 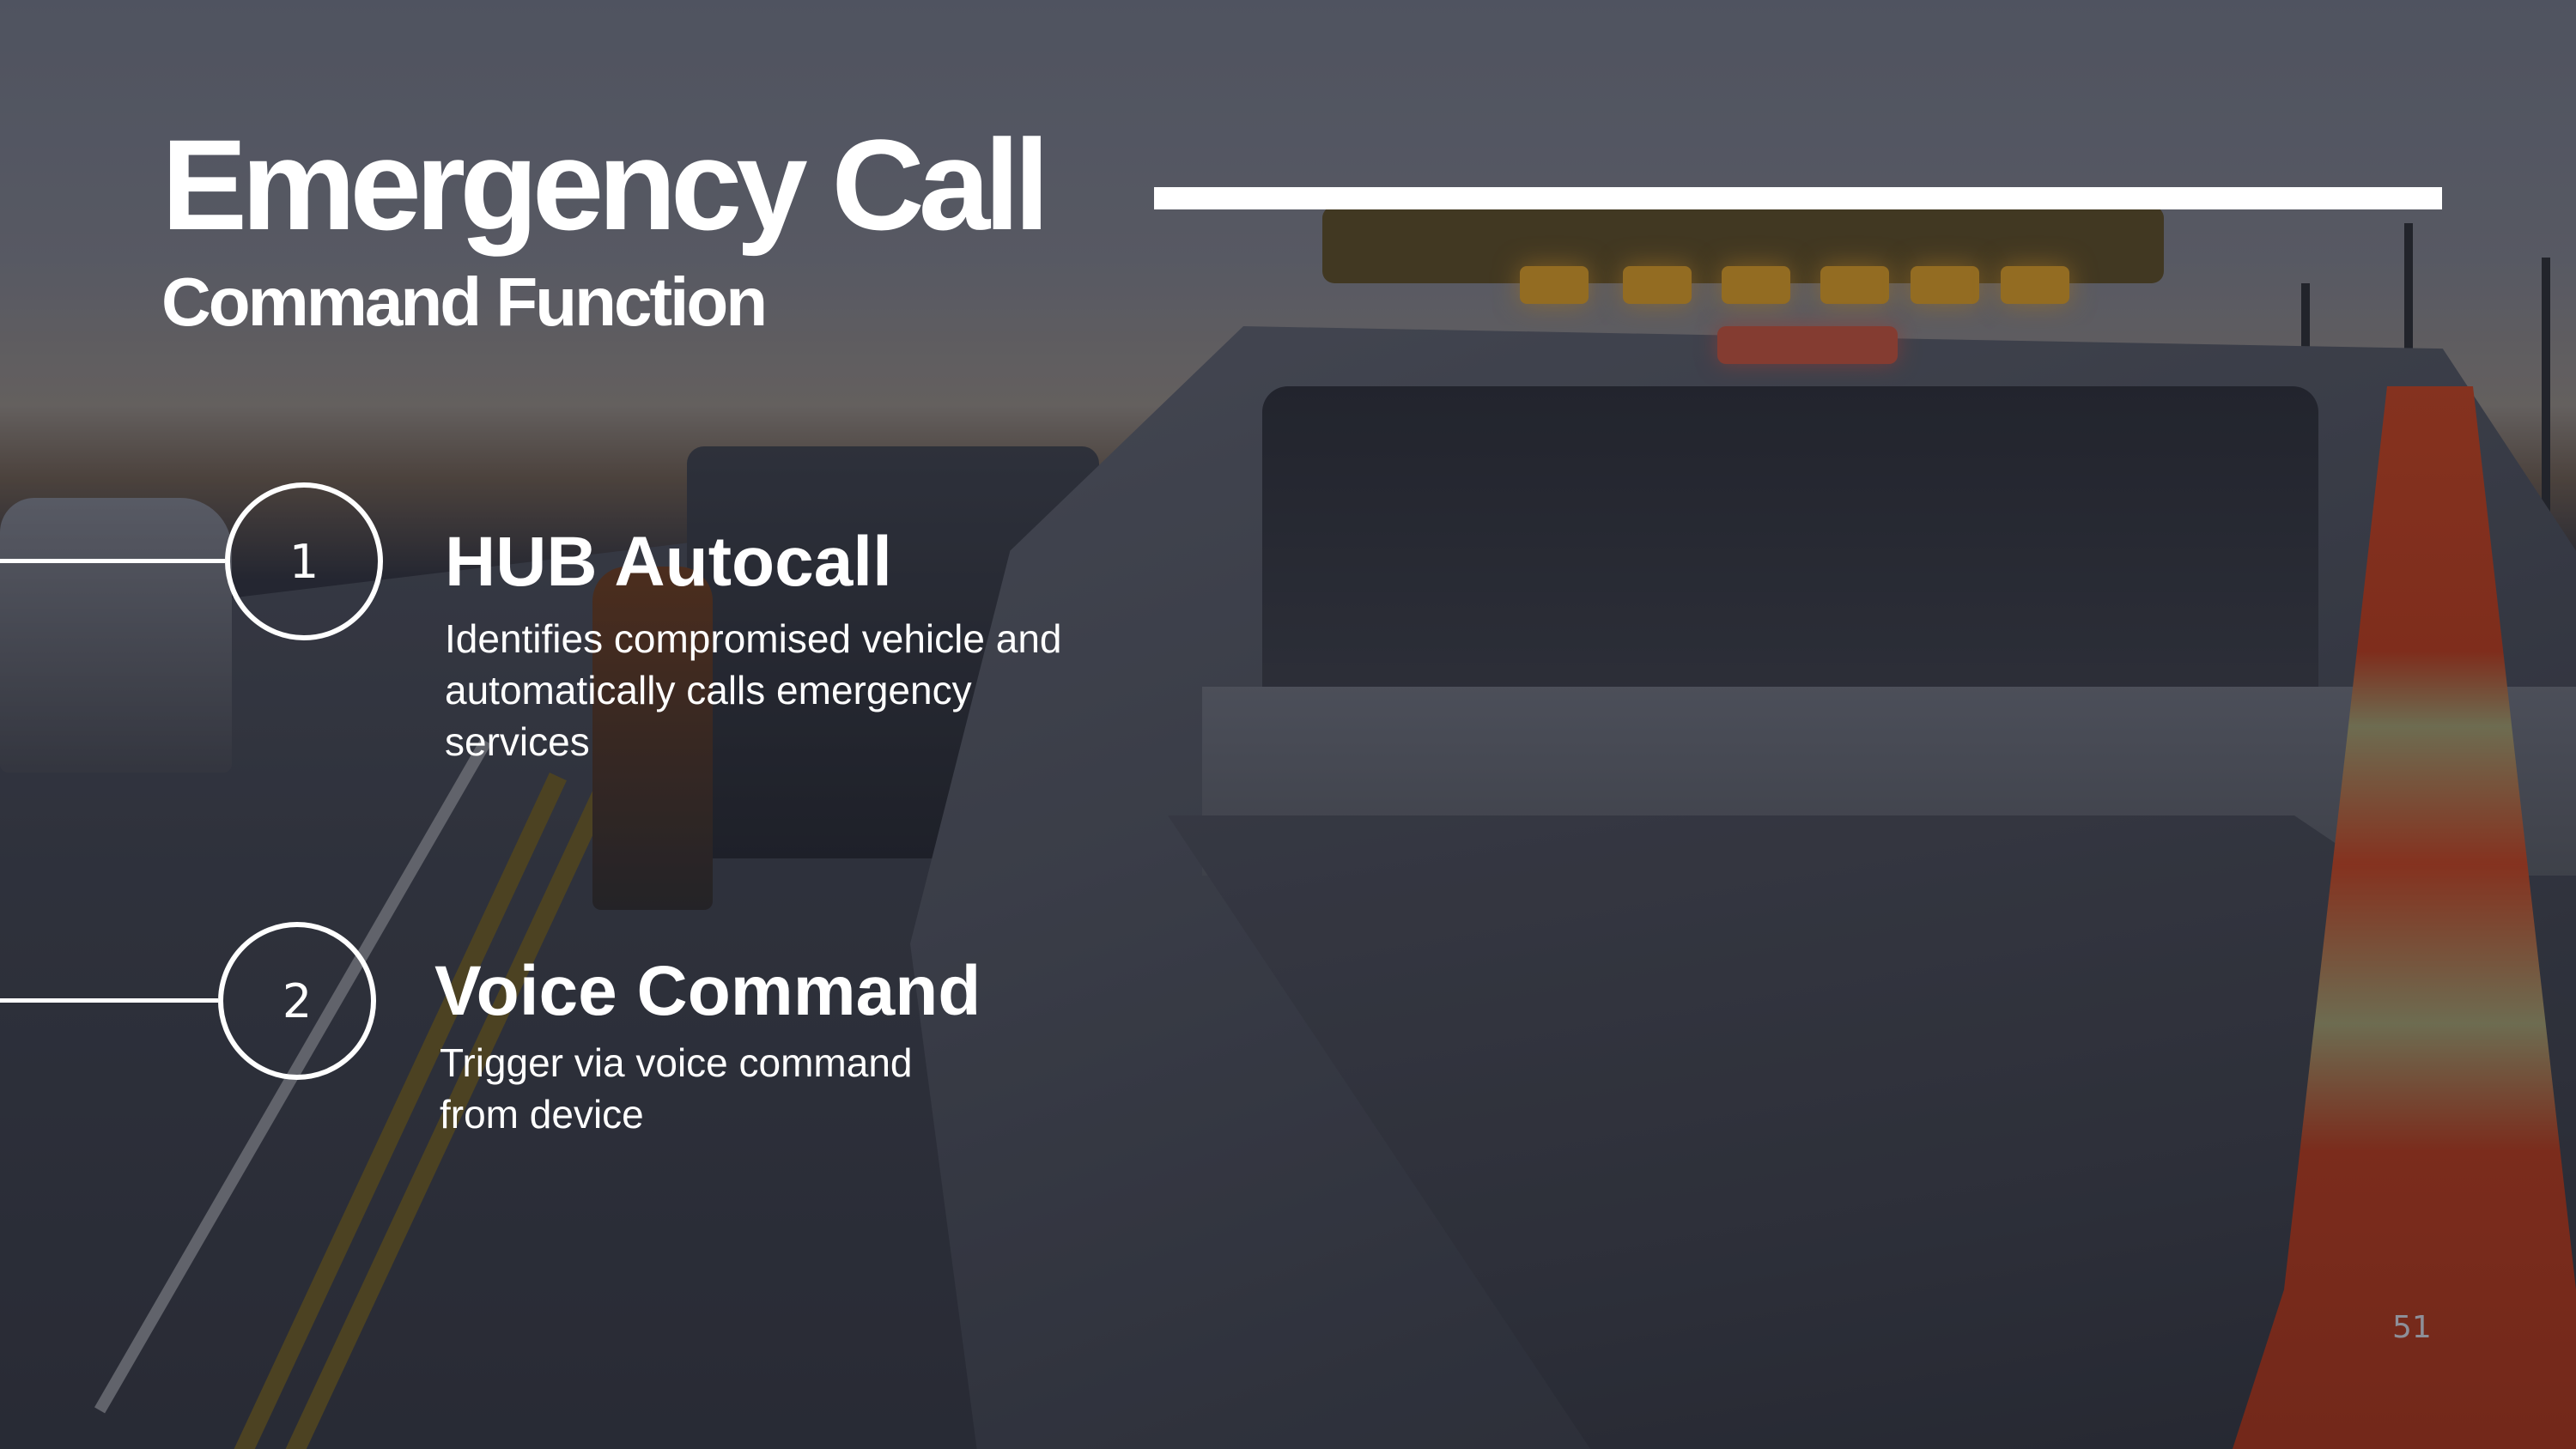 I want to click on item-2-connector-line, so click(x=109, y=1001).